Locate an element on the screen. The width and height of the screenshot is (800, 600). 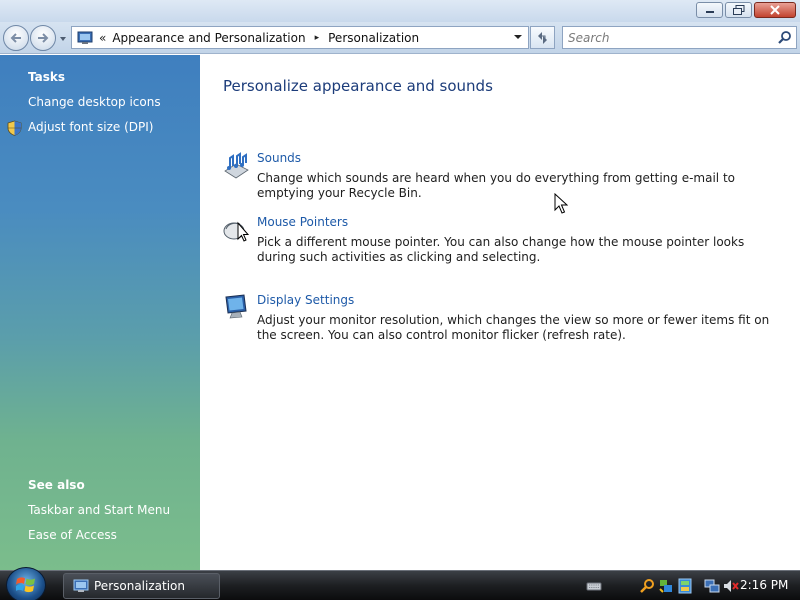
minimize-icon is located at coordinates (709, 12).